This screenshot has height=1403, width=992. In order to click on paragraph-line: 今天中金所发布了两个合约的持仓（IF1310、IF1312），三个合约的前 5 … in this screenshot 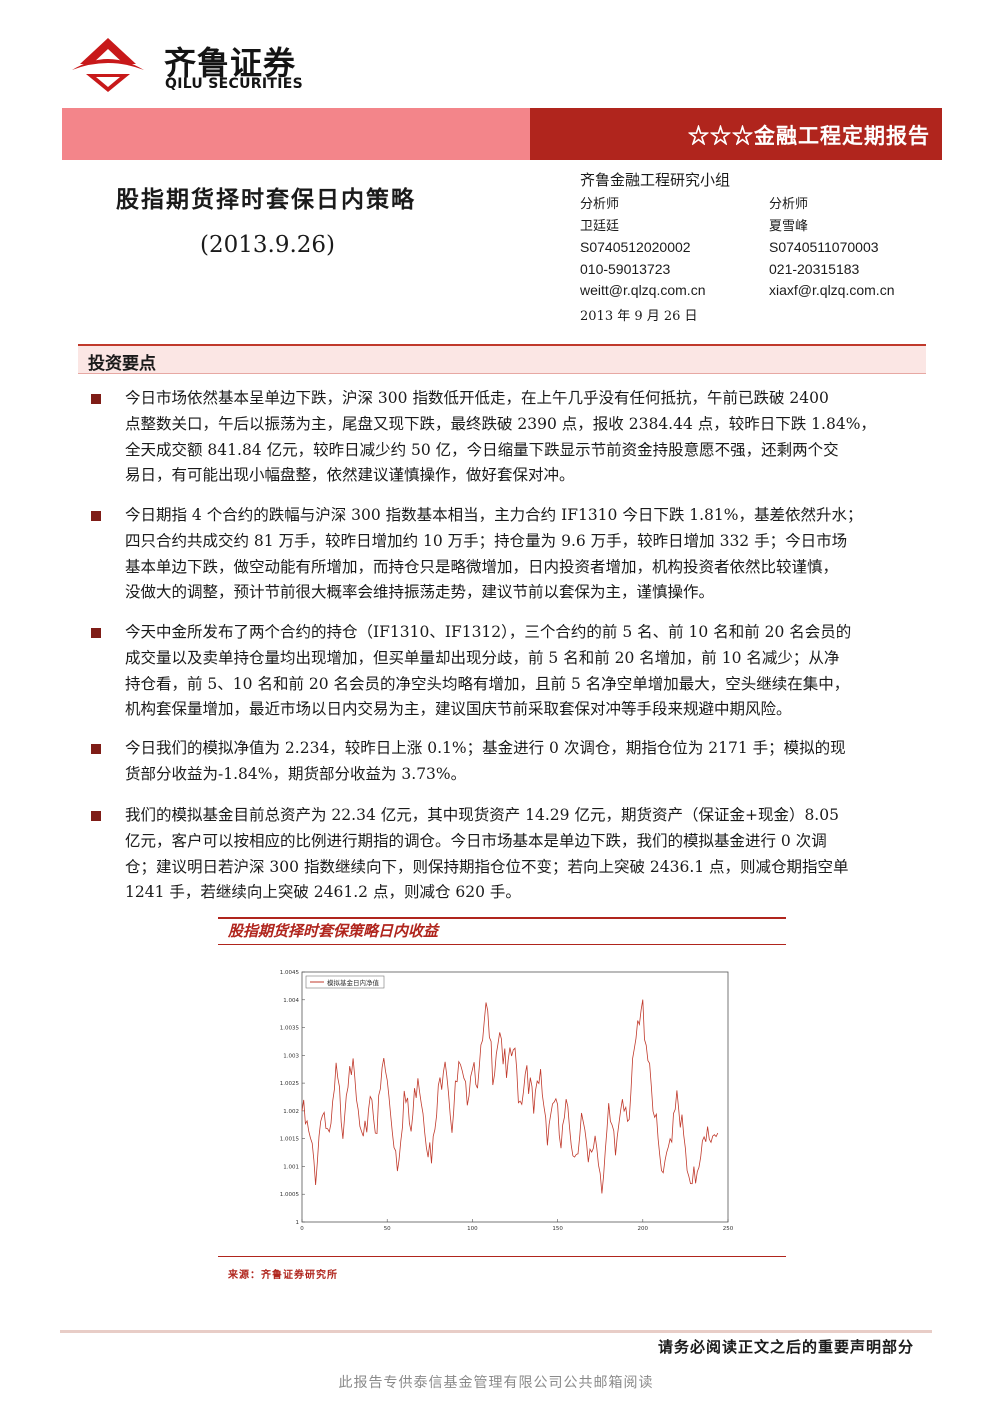, I will do `click(488, 632)`.